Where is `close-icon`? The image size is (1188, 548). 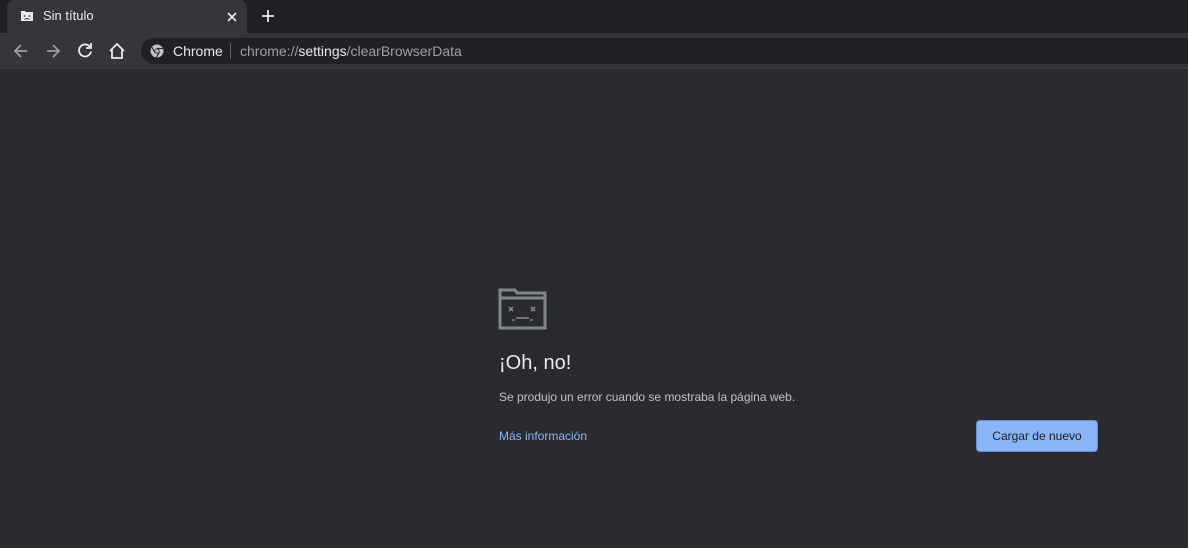 close-icon is located at coordinates (232, 17).